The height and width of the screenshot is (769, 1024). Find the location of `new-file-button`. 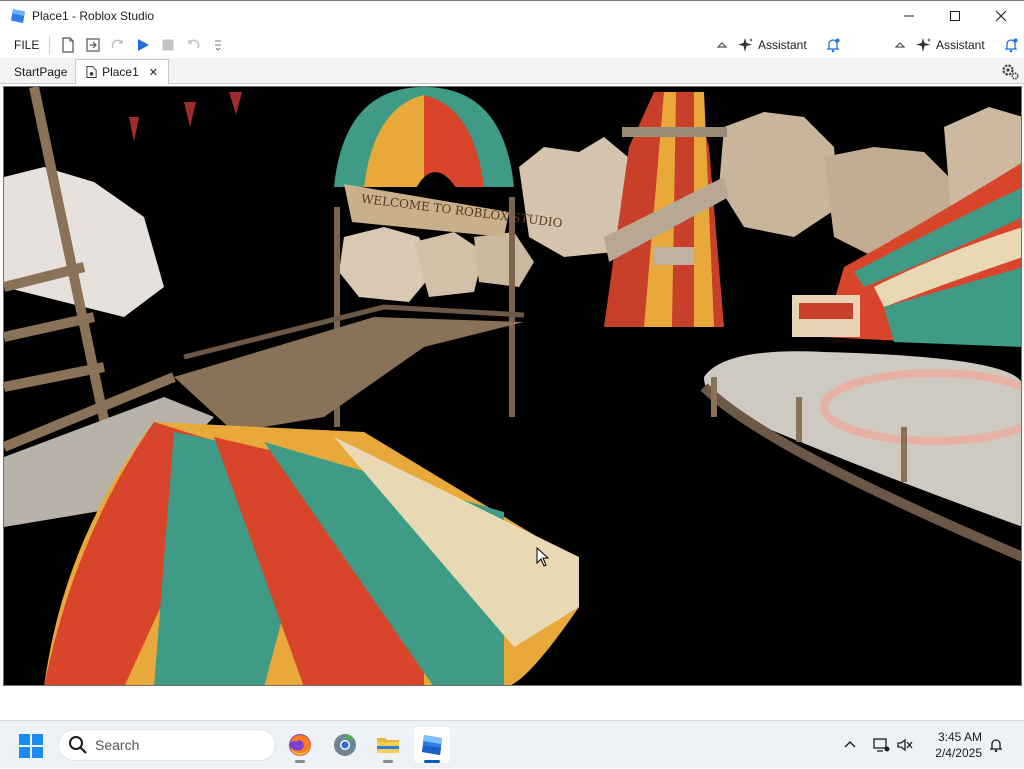

new-file-button is located at coordinates (68, 45).